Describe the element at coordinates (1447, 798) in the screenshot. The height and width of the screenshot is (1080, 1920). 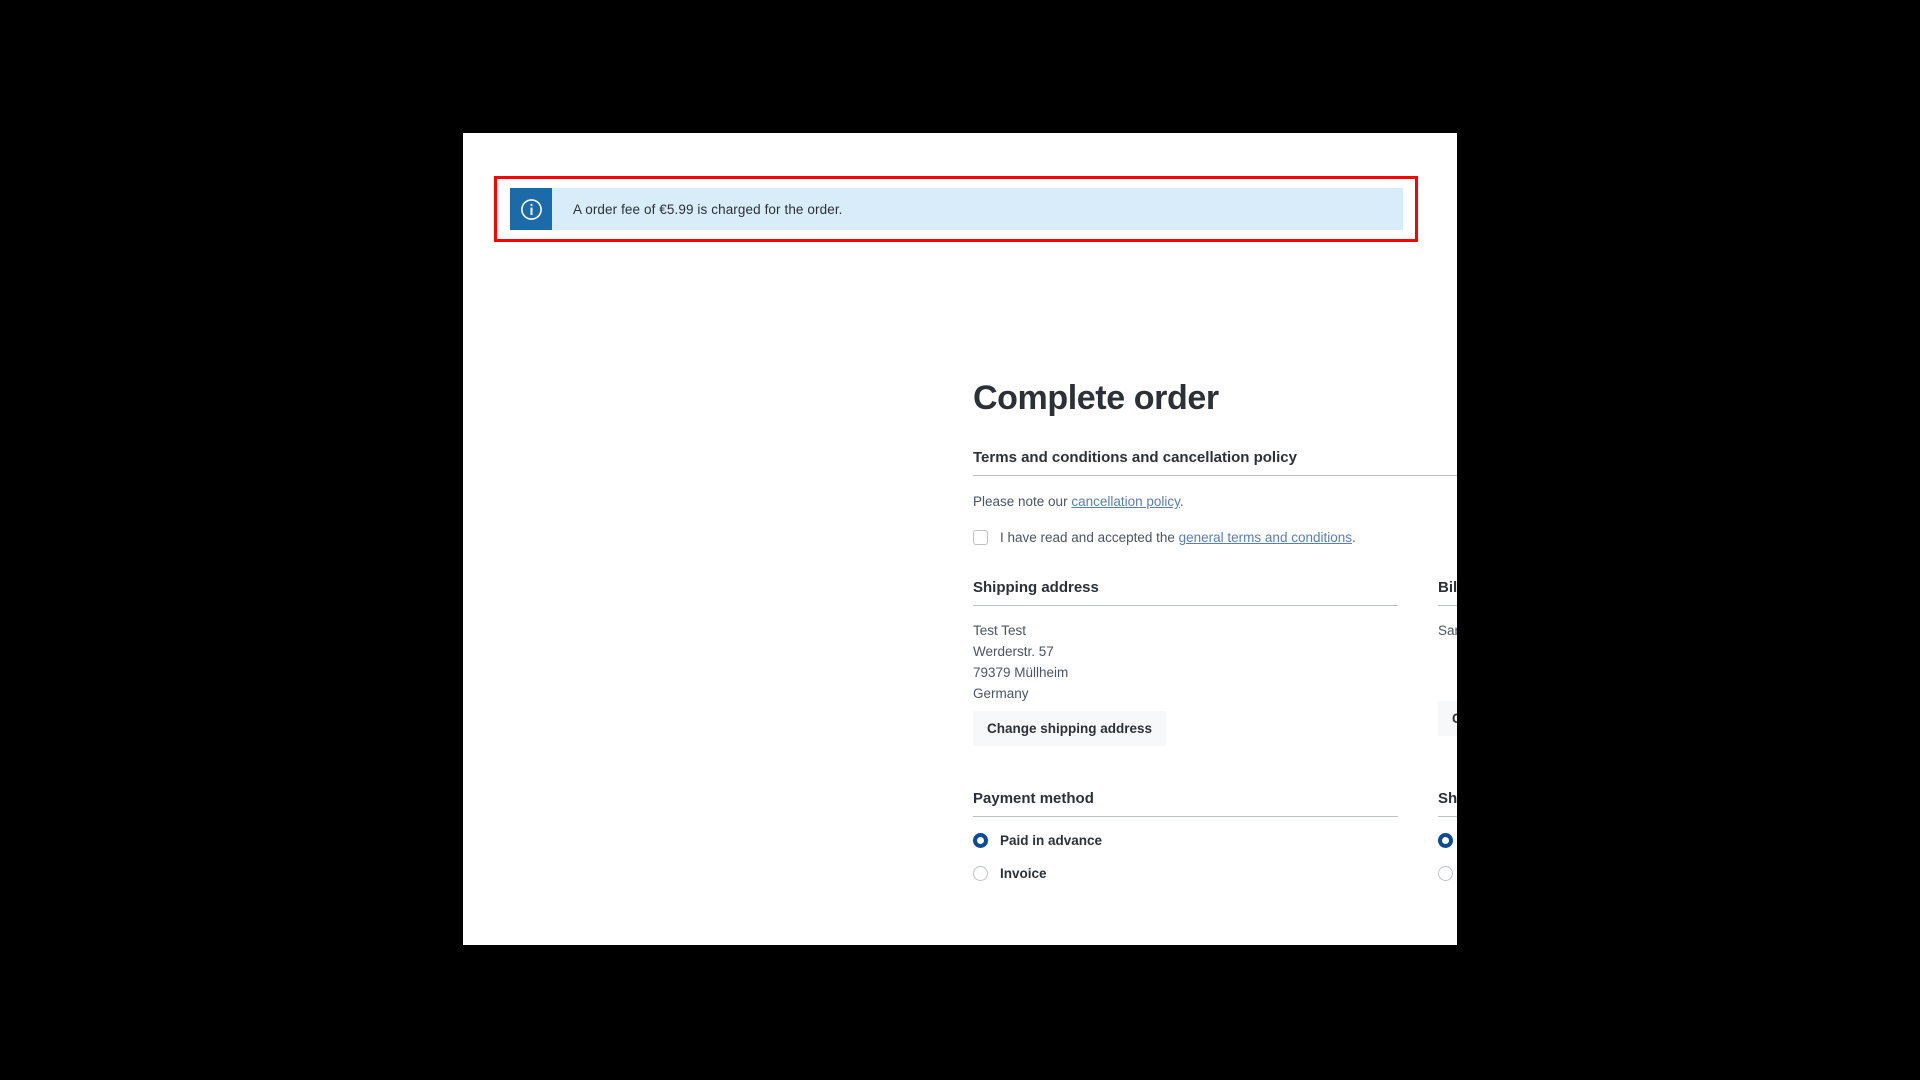
I see `shipping-method-heading: Shipping method` at that location.